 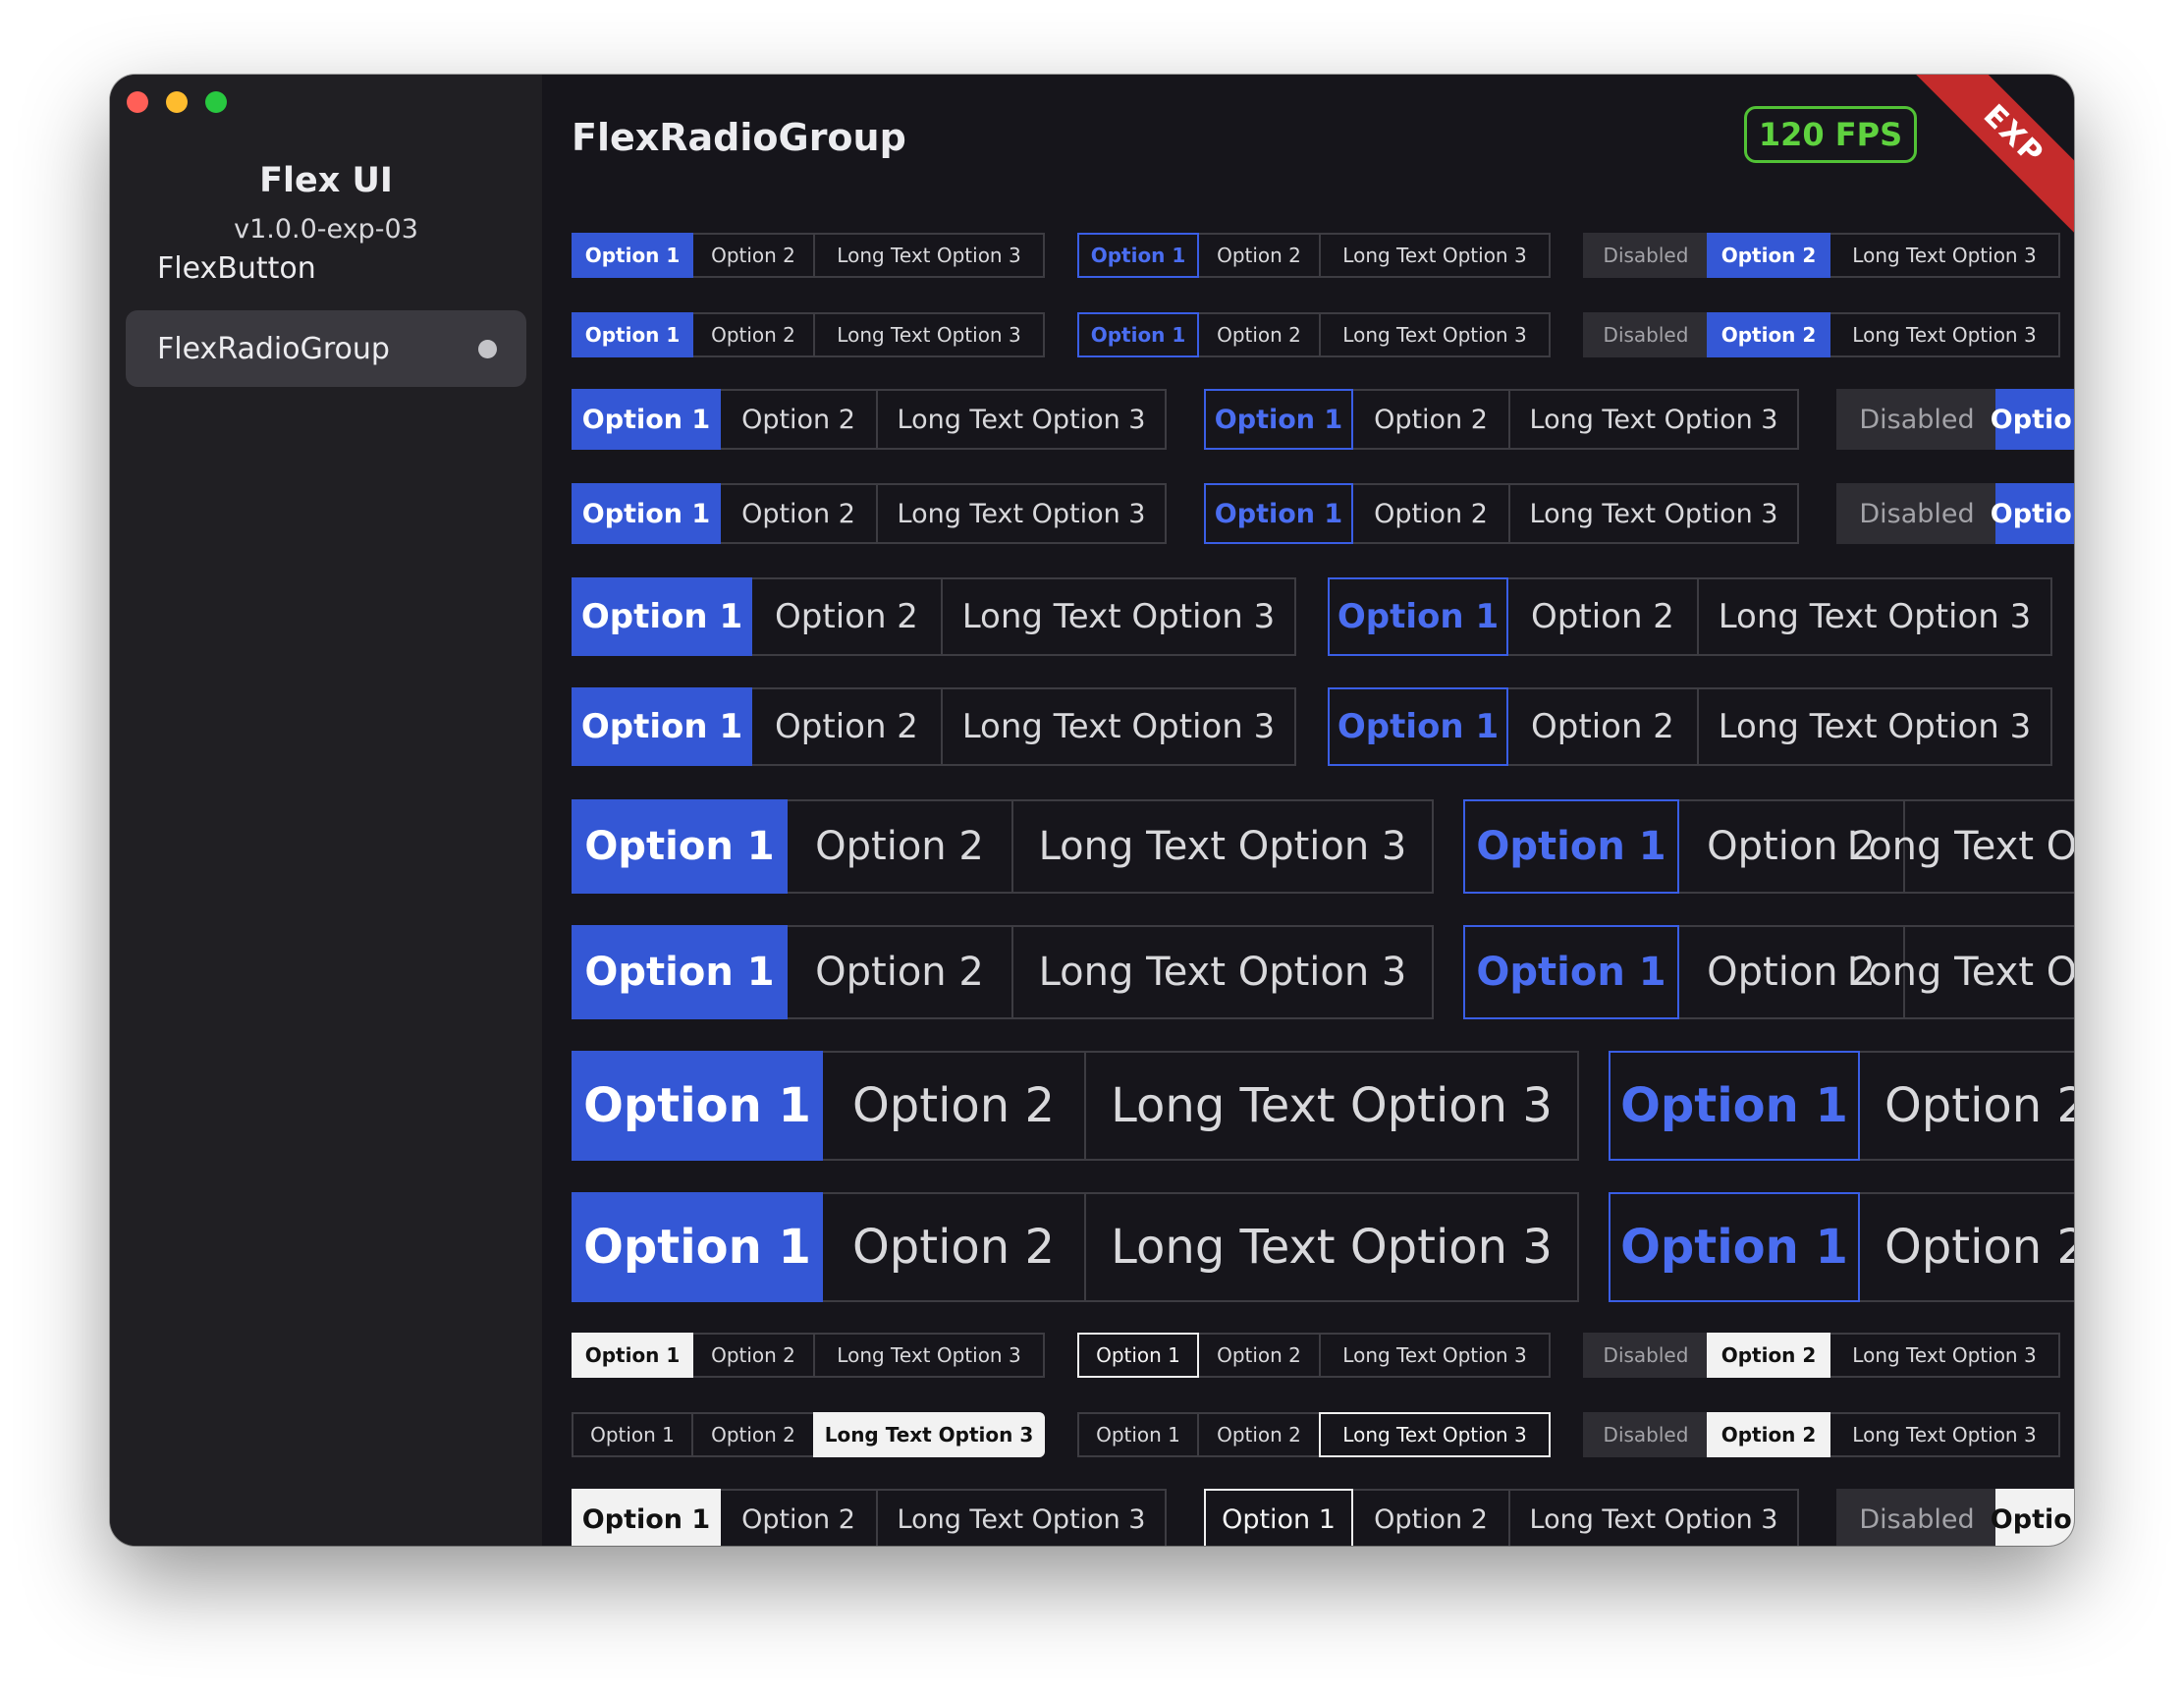 I want to click on minimize-window-button, so click(x=177, y=102).